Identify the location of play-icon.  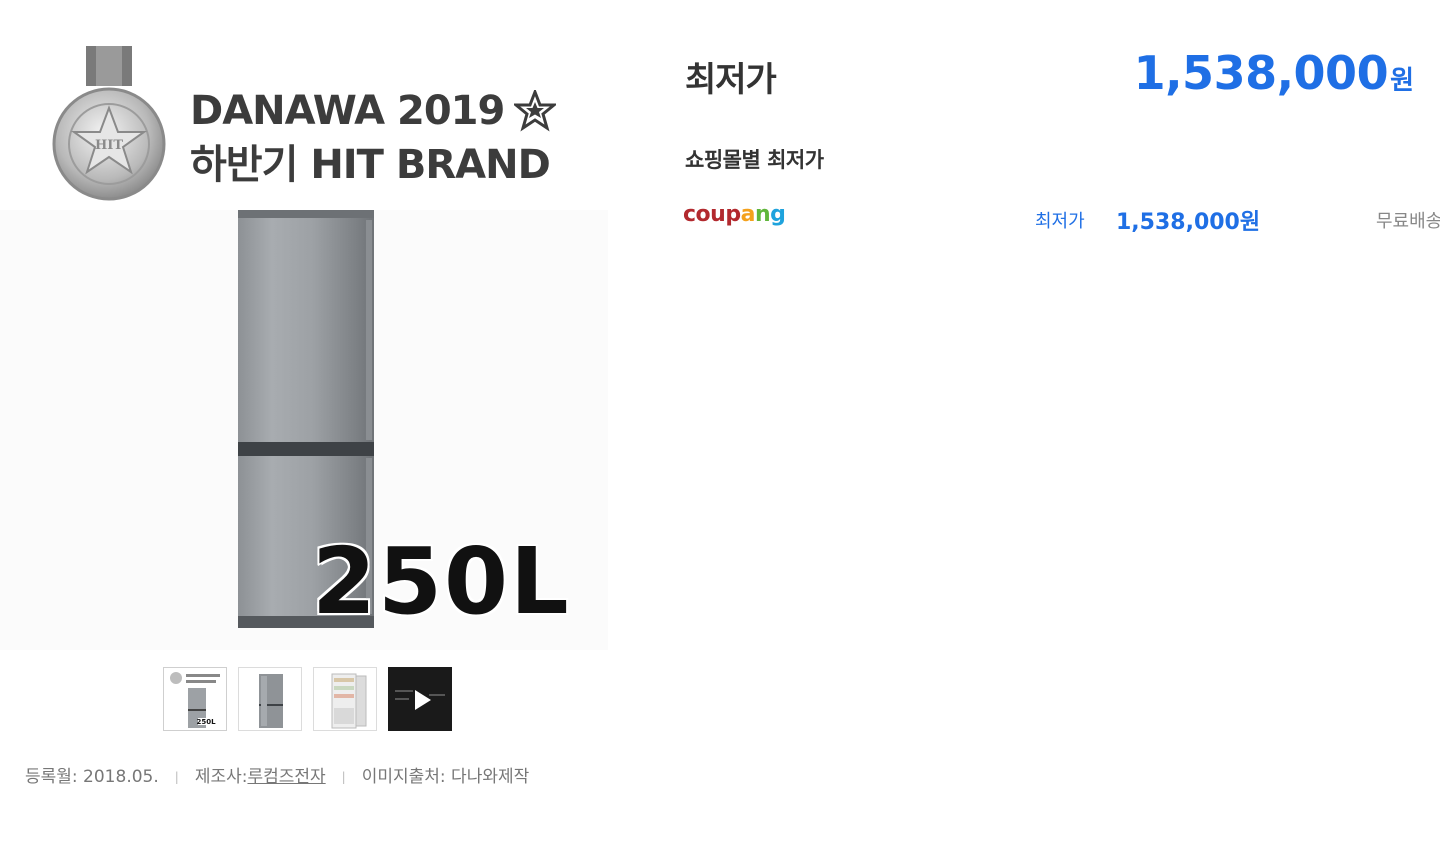
(420, 700).